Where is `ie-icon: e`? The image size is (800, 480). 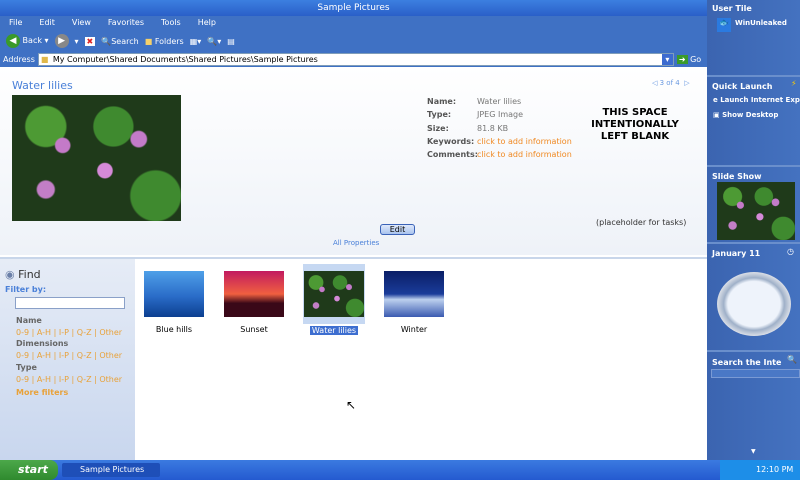 ie-icon: e is located at coordinates (715, 100).